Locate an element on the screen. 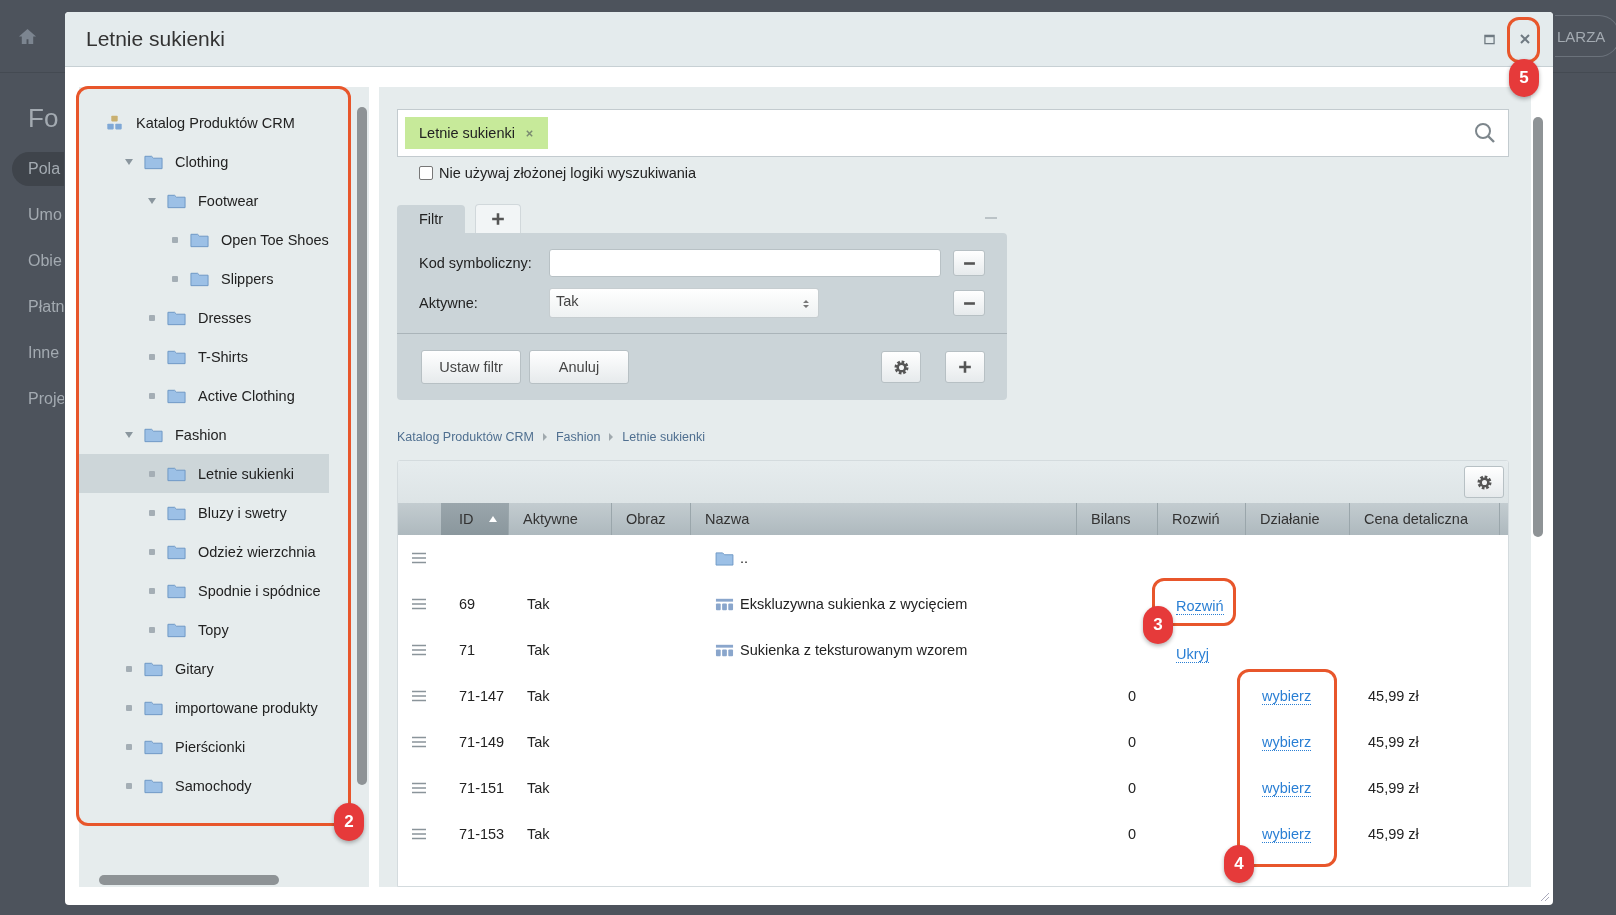  tree-item: T-Shirts is located at coordinates (204, 356).